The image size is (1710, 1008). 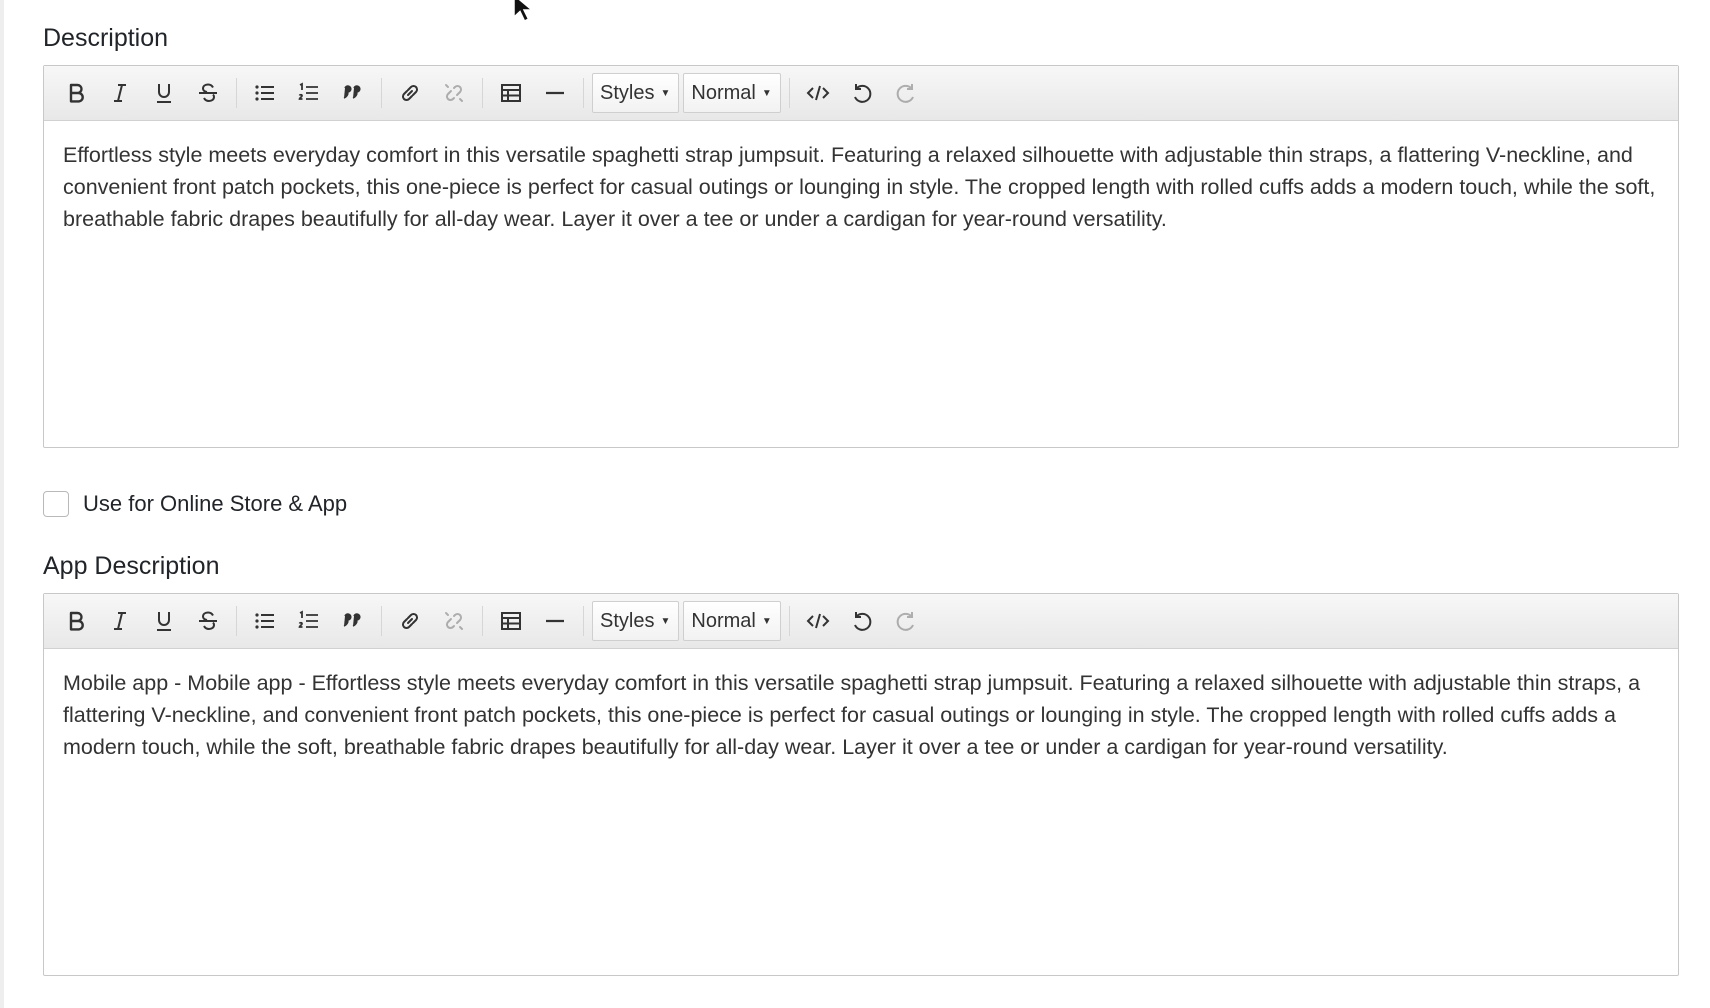 What do you see at coordinates (524, 11) in the screenshot?
I see `mouse-cursor-icon` at bounding box center [524, 11].